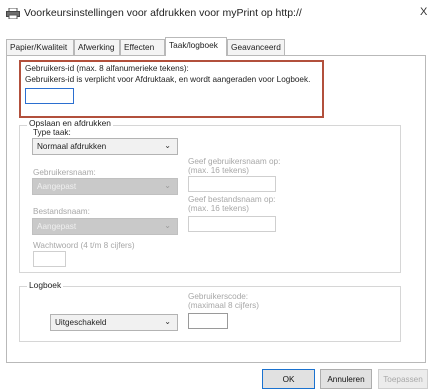 The width and height of the screenshot is (430, 390). Describe the element at coordinates (64, 172) in the screenshot. I see `username-label: Gebruikersnaam:` at that location.